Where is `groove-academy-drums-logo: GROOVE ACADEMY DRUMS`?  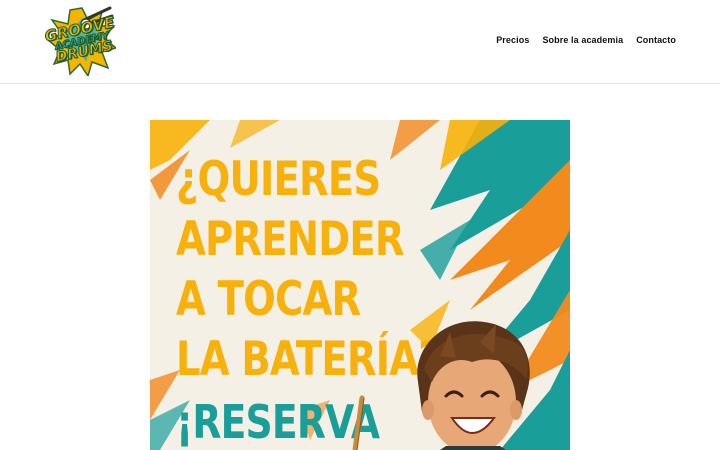
groove-academy-drums-logo: GROOVE ACADEMY DRUMS is located at coordinates (80, 42).